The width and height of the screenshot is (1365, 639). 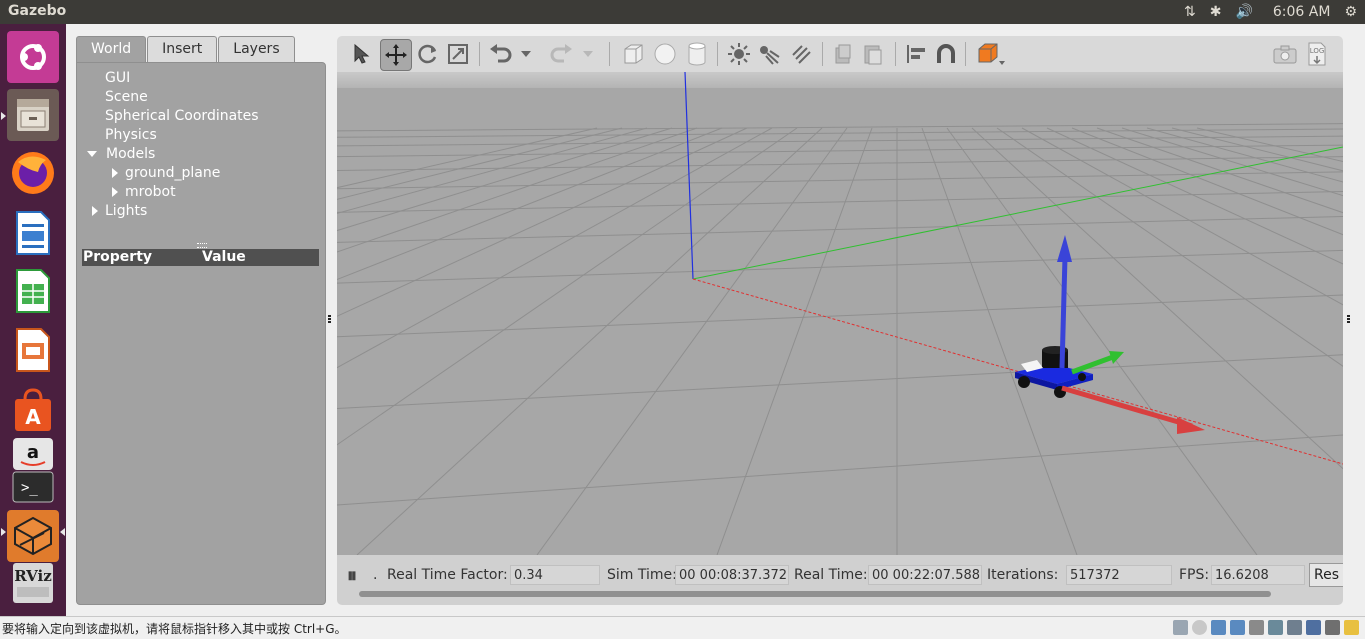 What do you see at coordinates (428, 54) in the screenshot?
I see `rotate-icon` at bounding box center [428, 54].